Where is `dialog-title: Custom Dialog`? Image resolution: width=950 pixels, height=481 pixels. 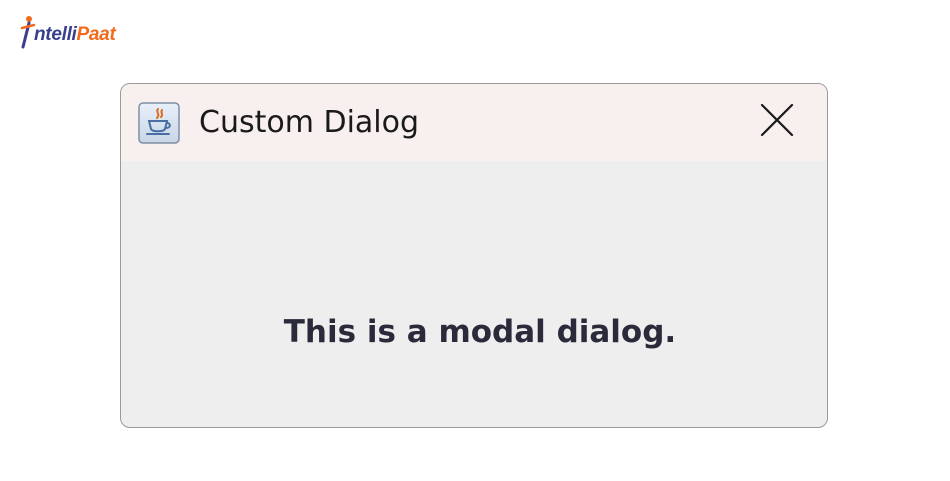
dialog-title: Custom Dialog is located at coordinates (309, 122).